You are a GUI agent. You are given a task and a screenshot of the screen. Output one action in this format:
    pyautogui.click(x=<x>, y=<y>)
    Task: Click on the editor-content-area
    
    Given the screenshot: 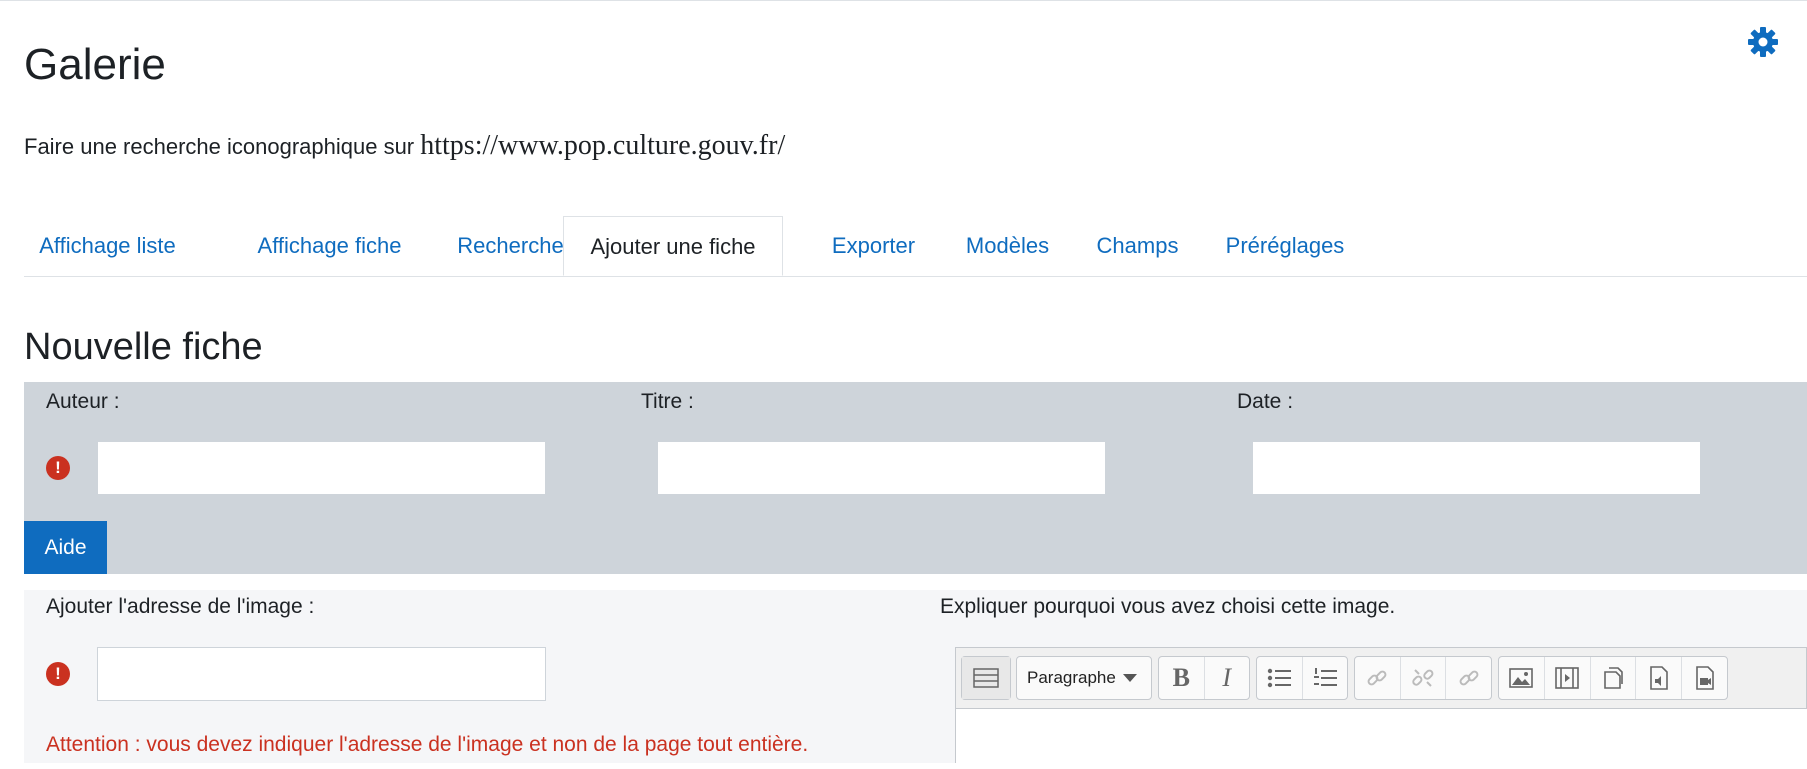 What is the action you would take?
    pyautogui.click(x=1381, y=738)
    